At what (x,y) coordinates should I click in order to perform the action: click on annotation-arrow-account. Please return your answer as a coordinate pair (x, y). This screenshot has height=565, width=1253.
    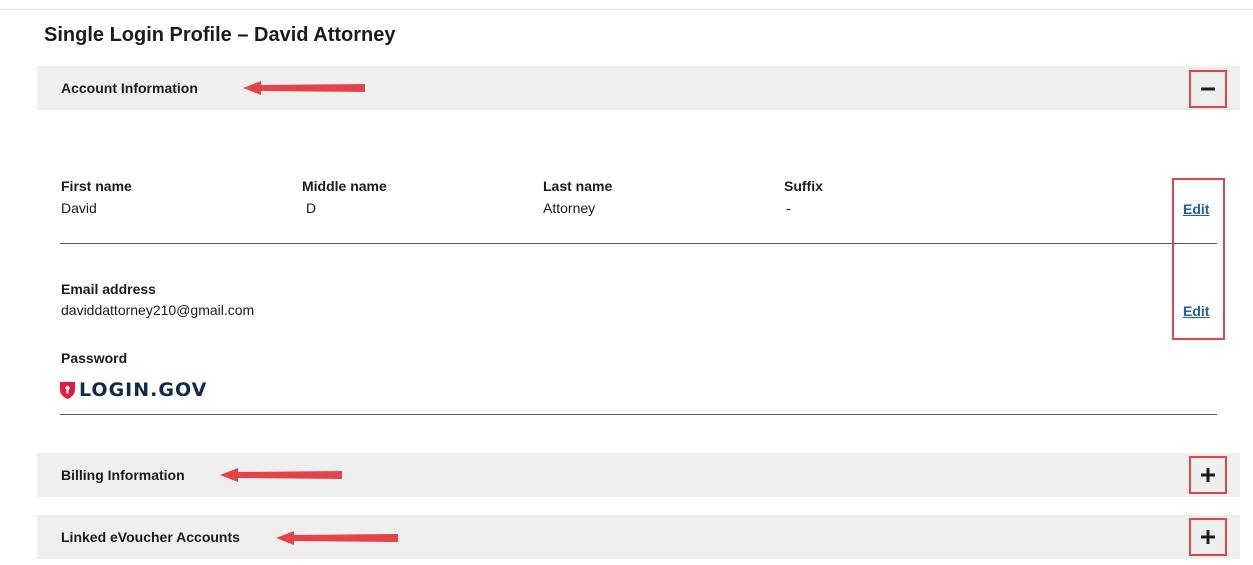
    Looking at the image, I should click on (304, 88).